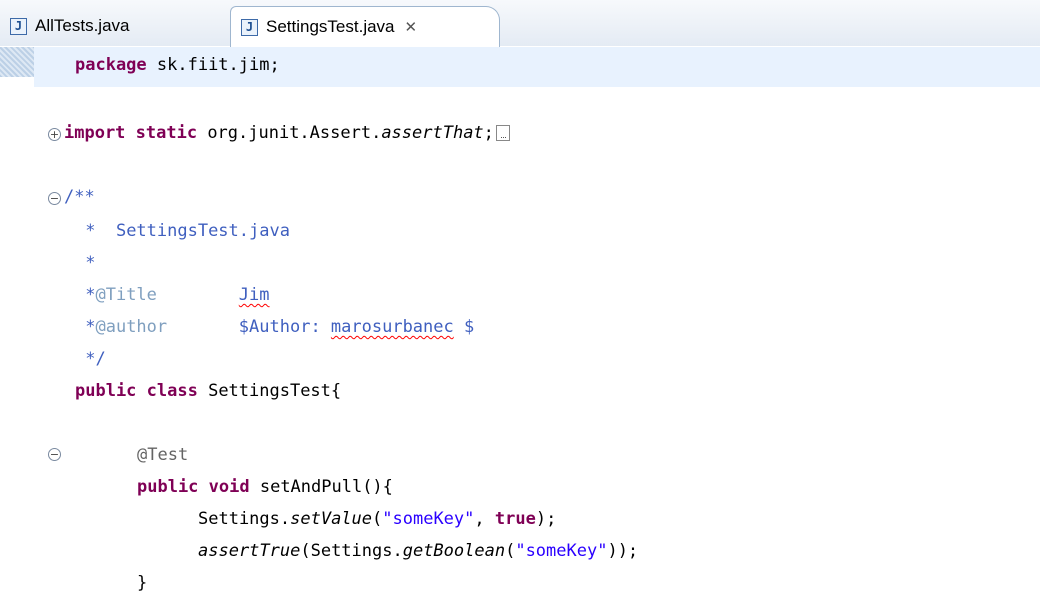  Describe the element at coordinates (162, 455) in the screenshot. I see `code-line-annotation: @Test` at that location.